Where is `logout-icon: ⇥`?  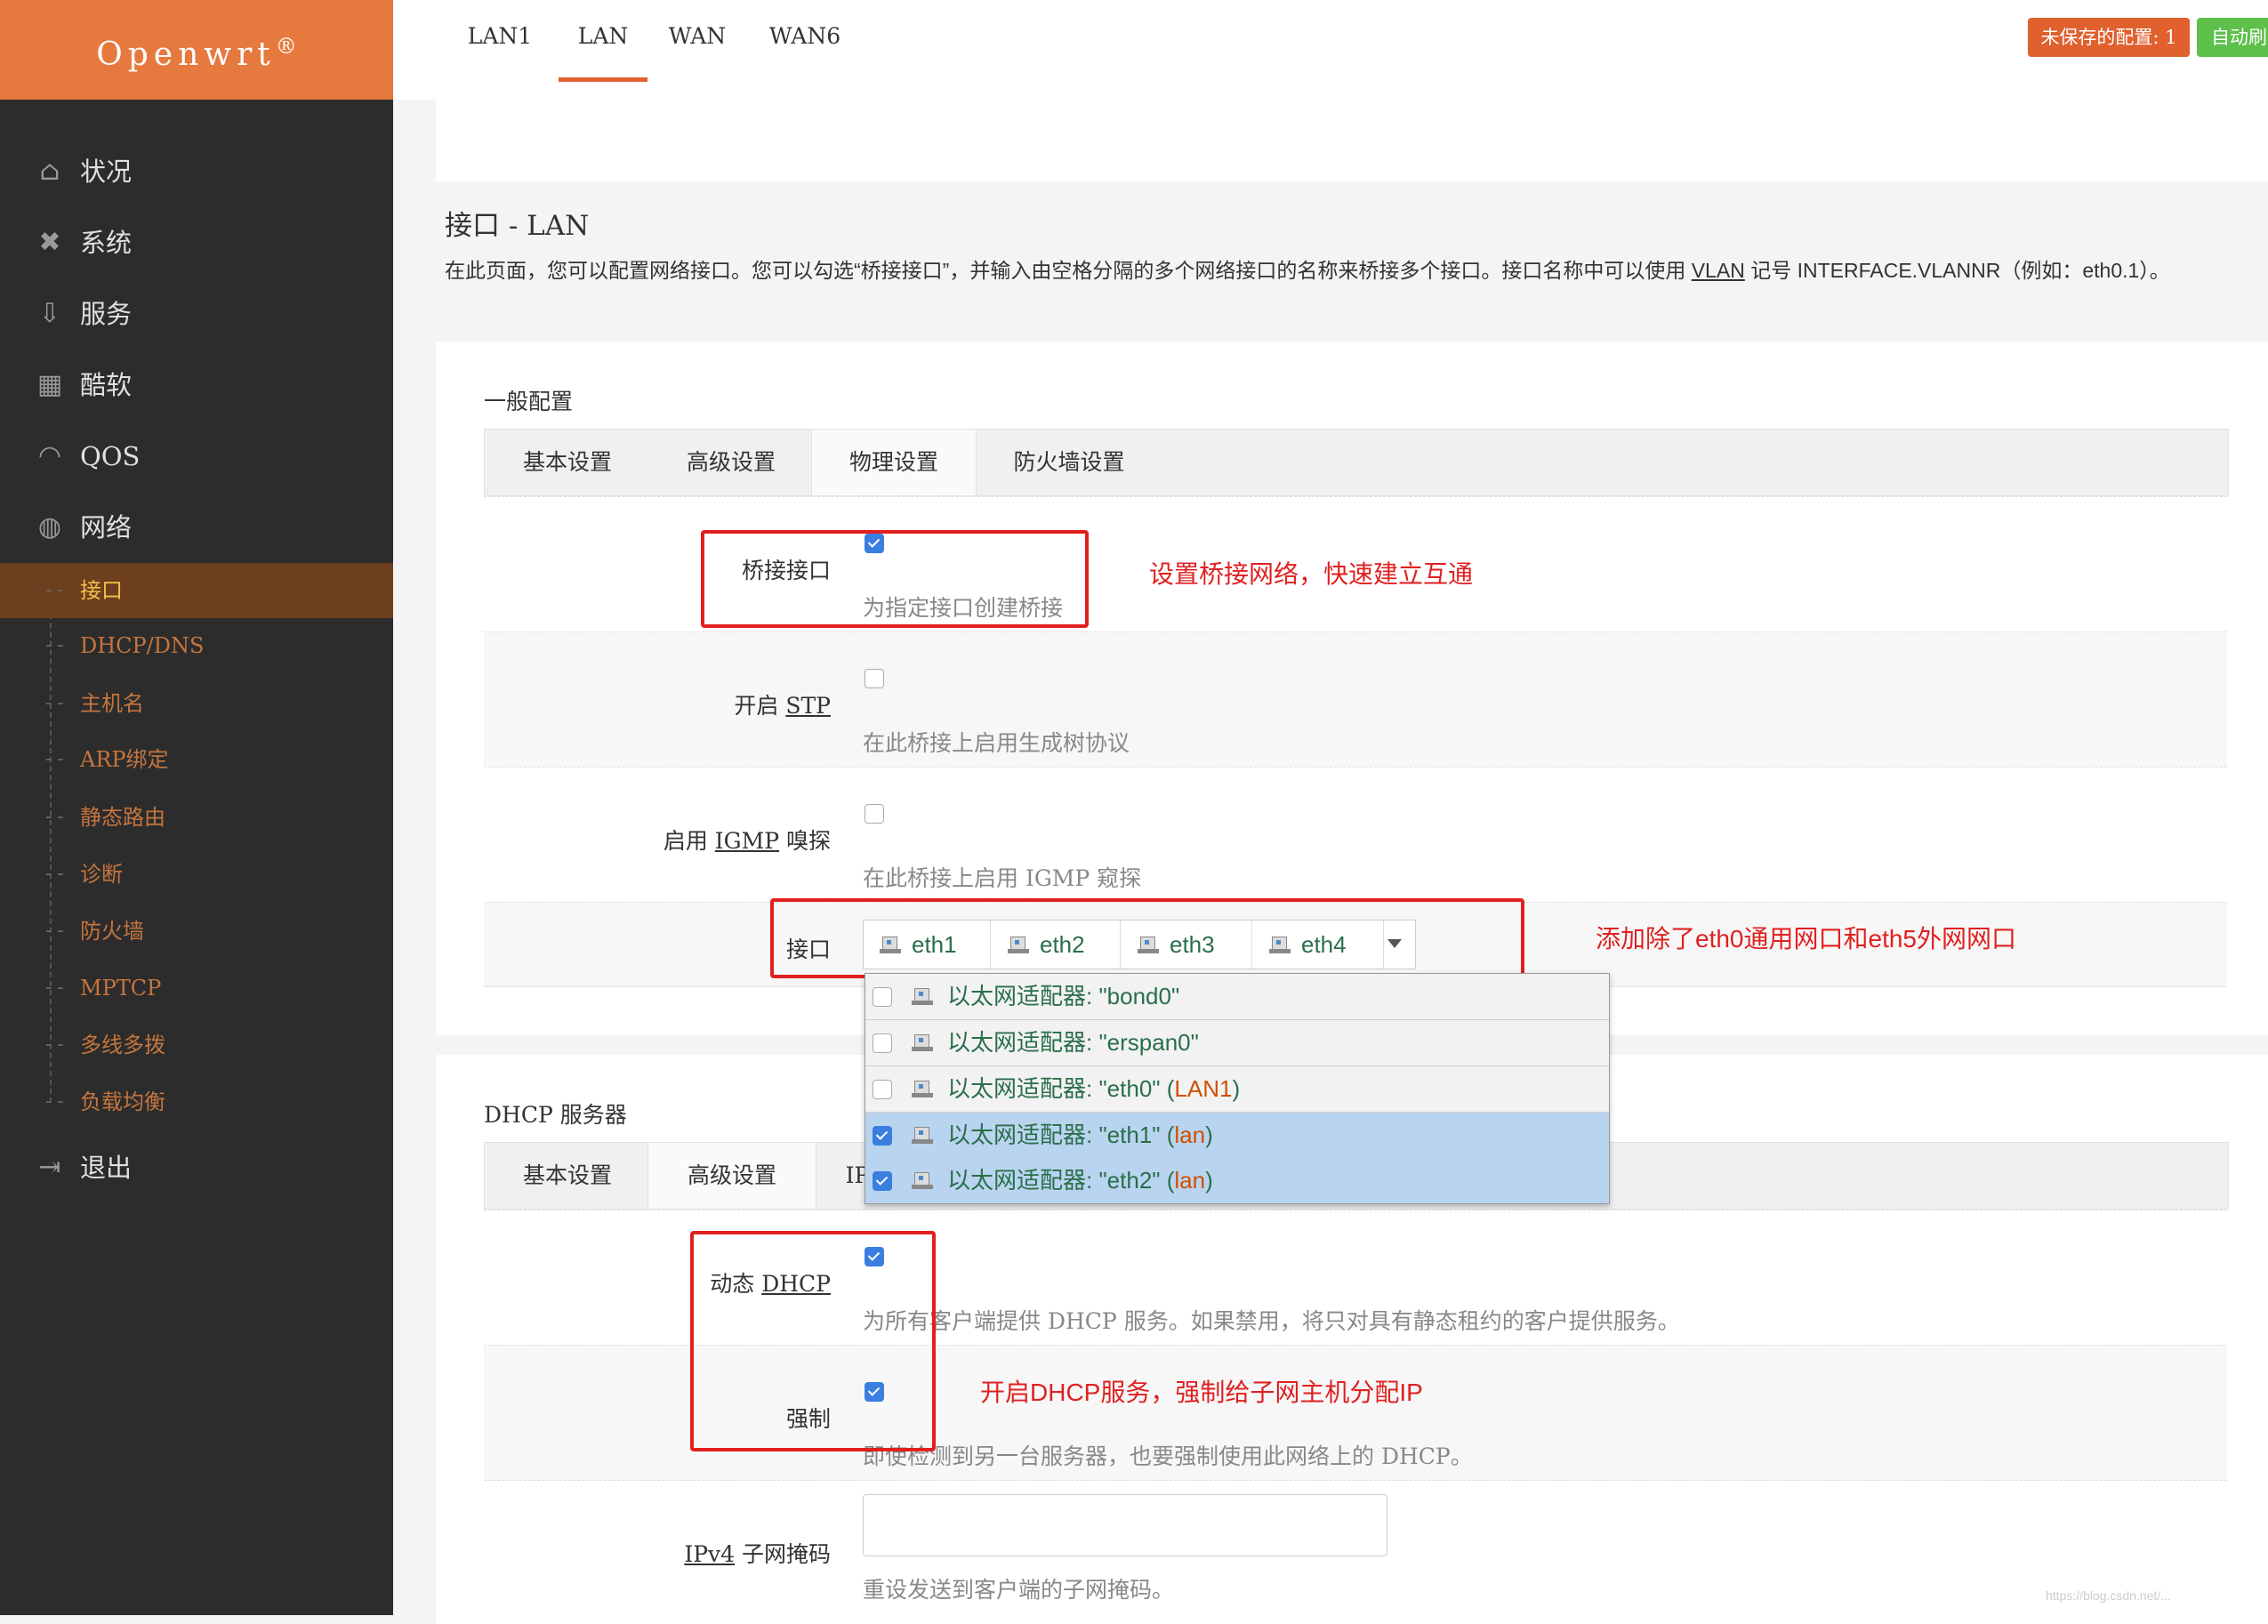
logout-icon: ⇥ is located at coordinates (49, 1167).